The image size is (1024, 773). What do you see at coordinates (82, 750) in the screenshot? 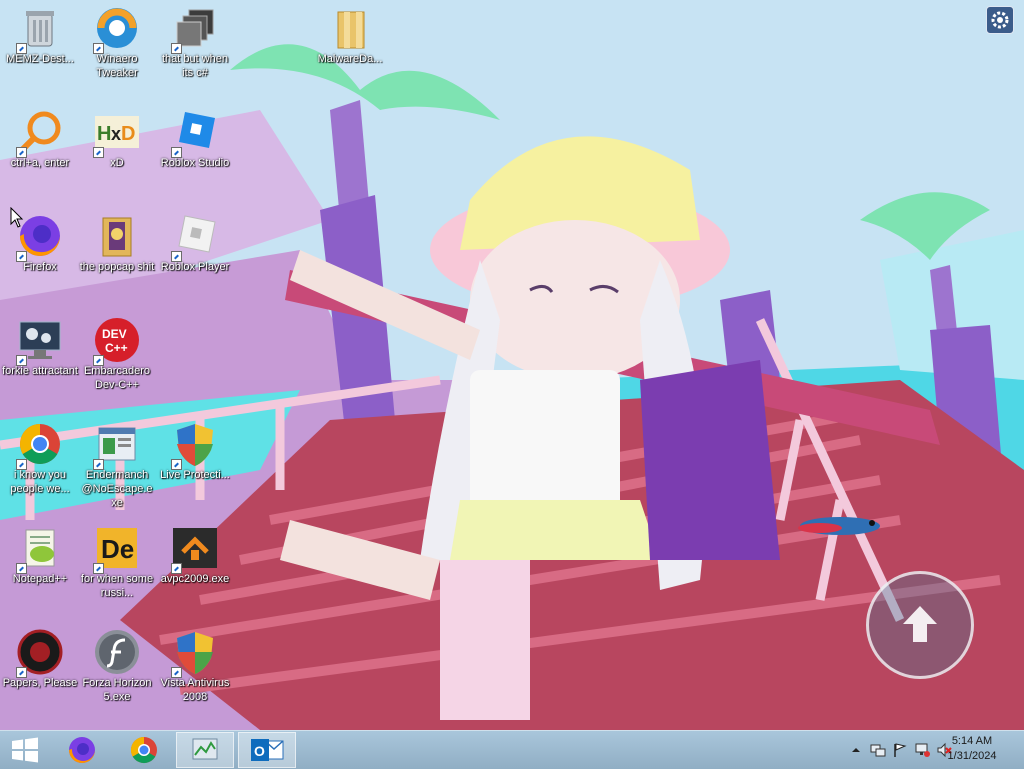
I see `taskbar-firefox` at bounding box center [82, 750].